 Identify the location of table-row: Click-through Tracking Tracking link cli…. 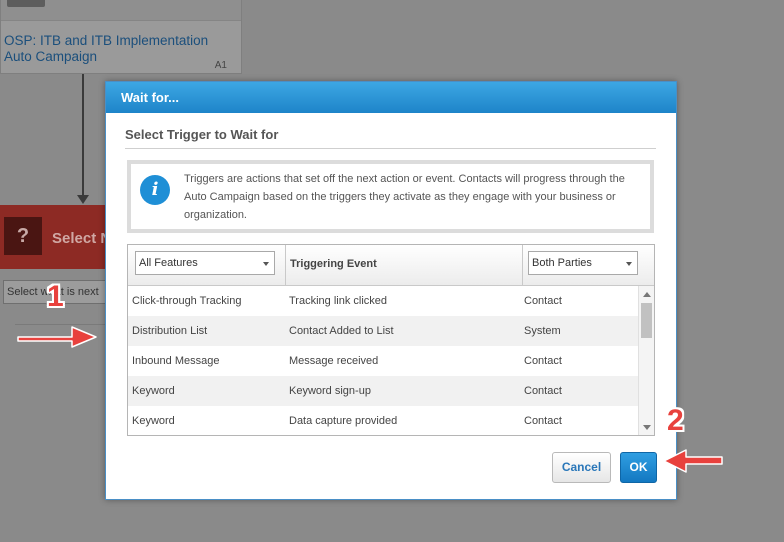
(383, 301).